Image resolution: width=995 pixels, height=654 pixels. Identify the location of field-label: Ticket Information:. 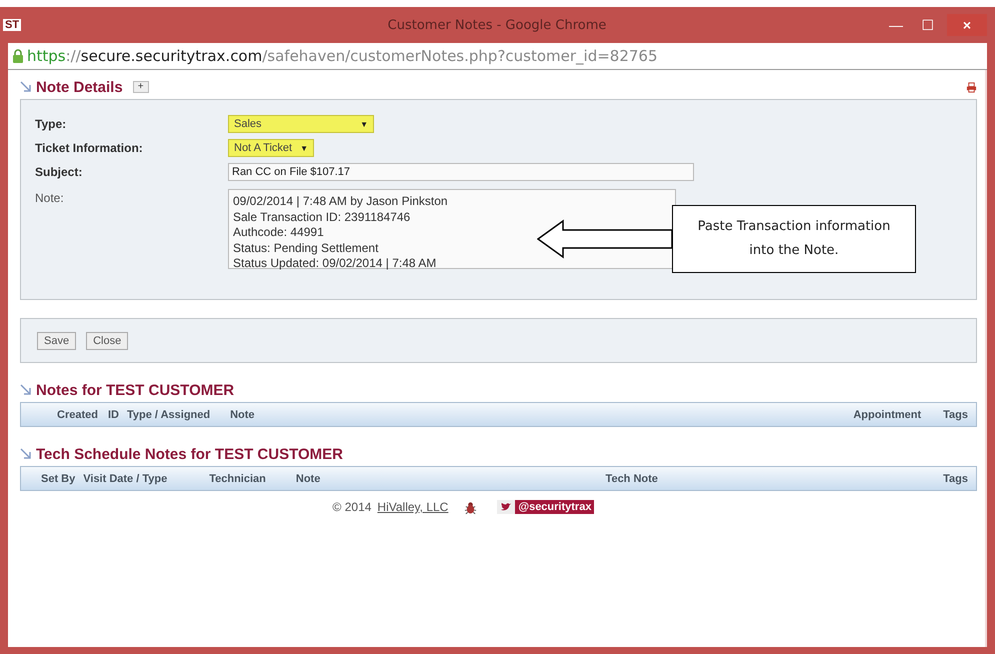
(89, 147).